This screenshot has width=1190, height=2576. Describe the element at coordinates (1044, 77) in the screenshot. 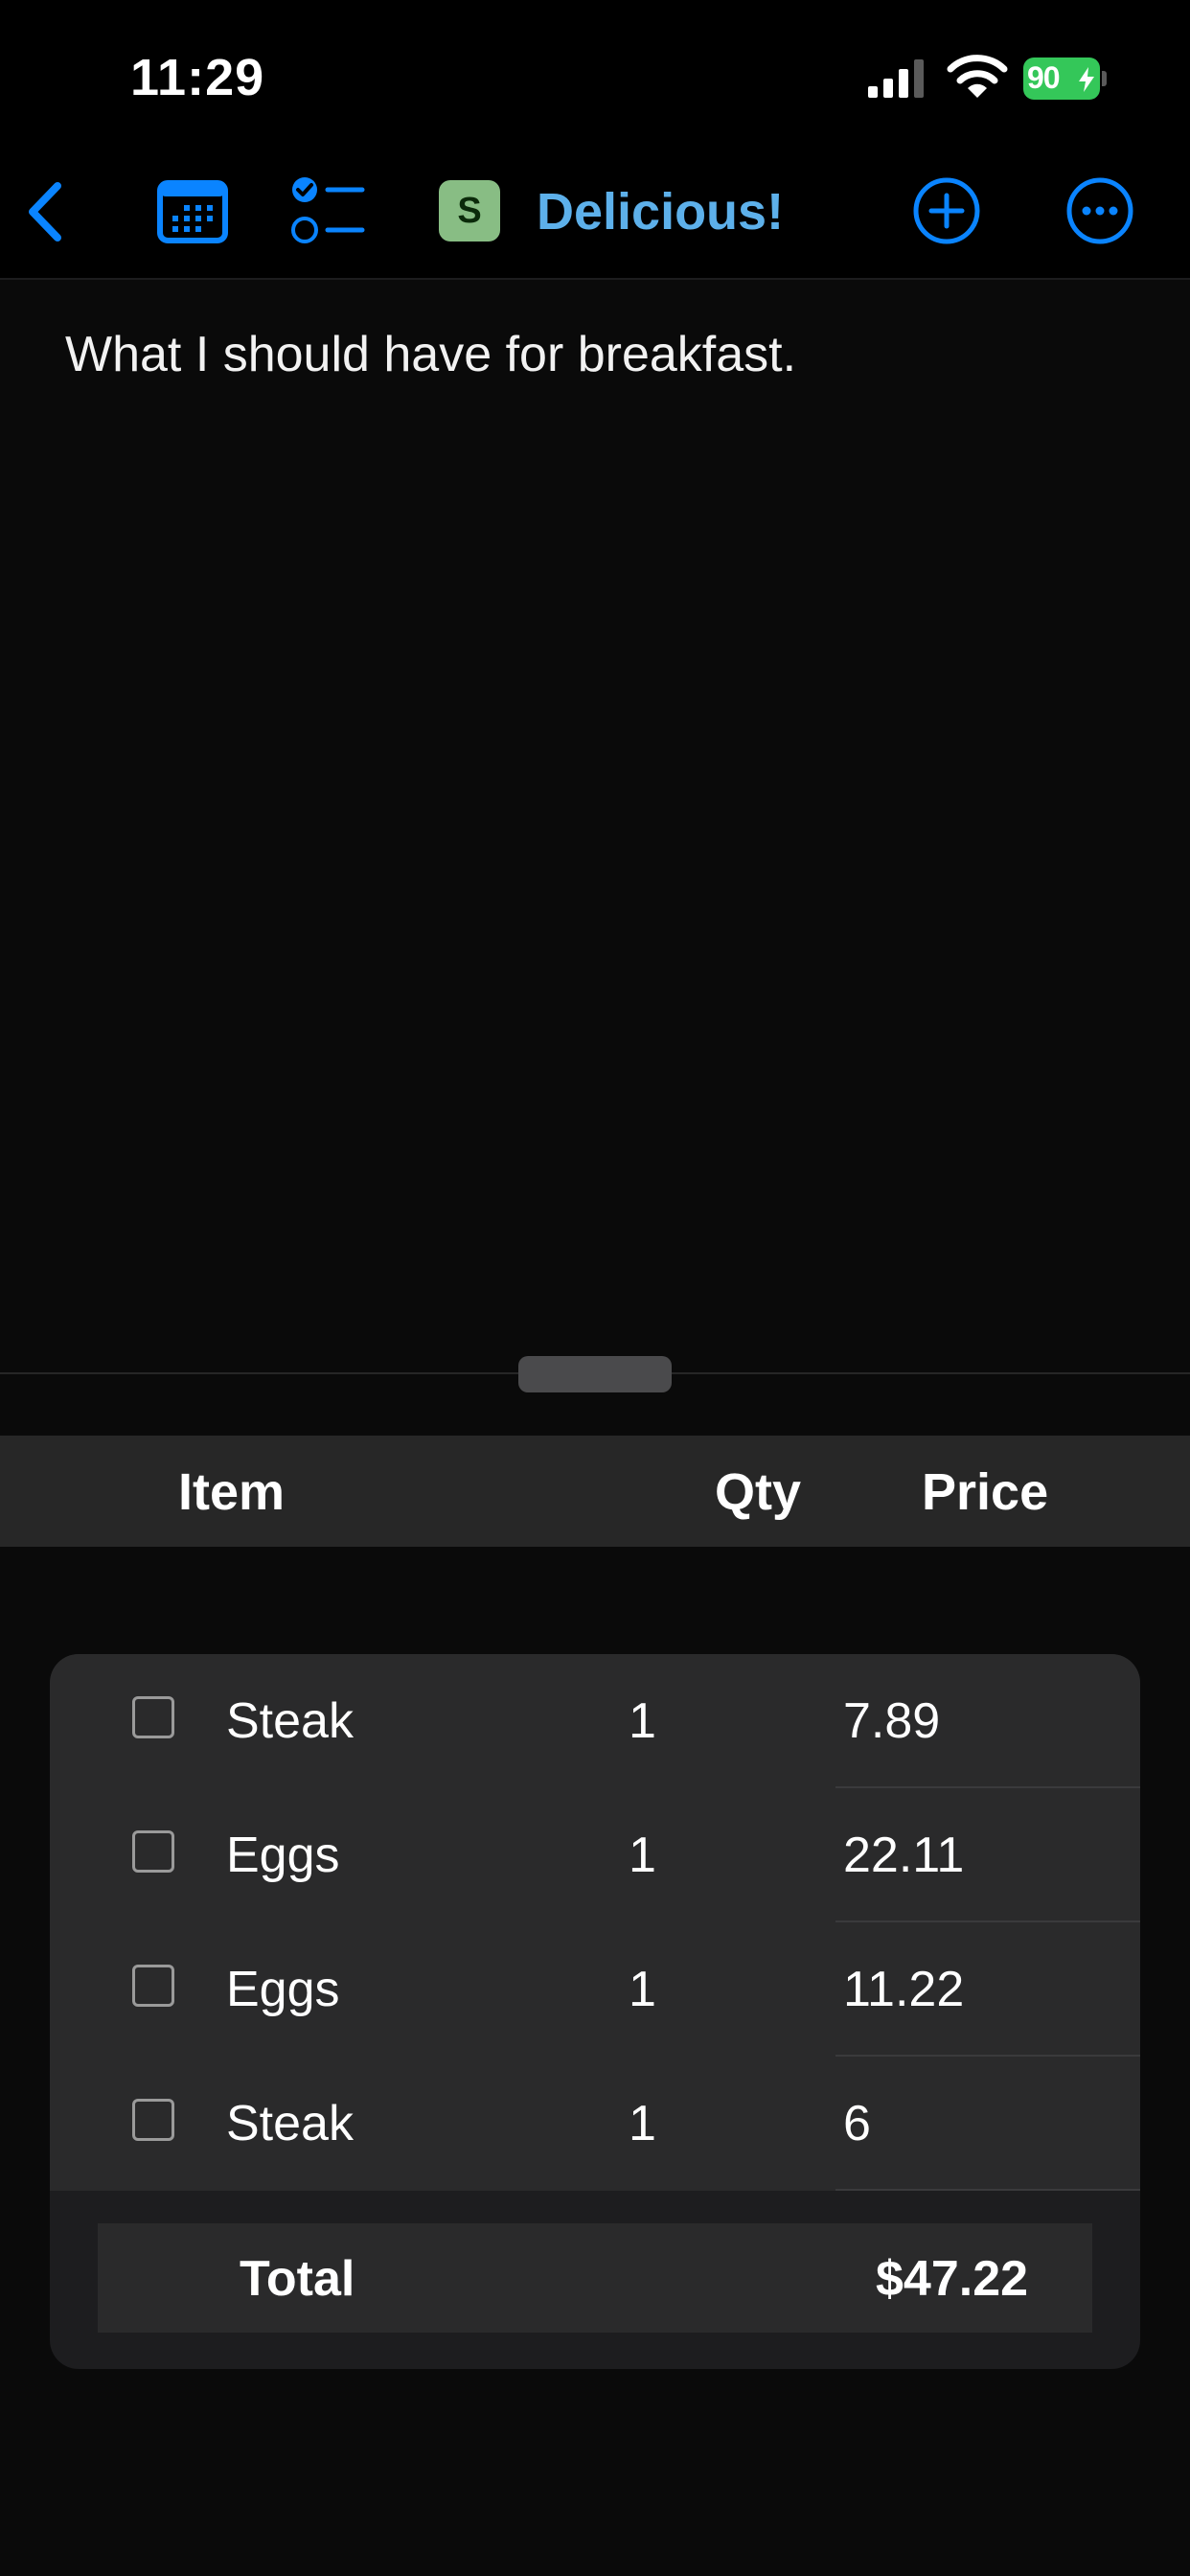

I see `battery-percent: 90` at that location.